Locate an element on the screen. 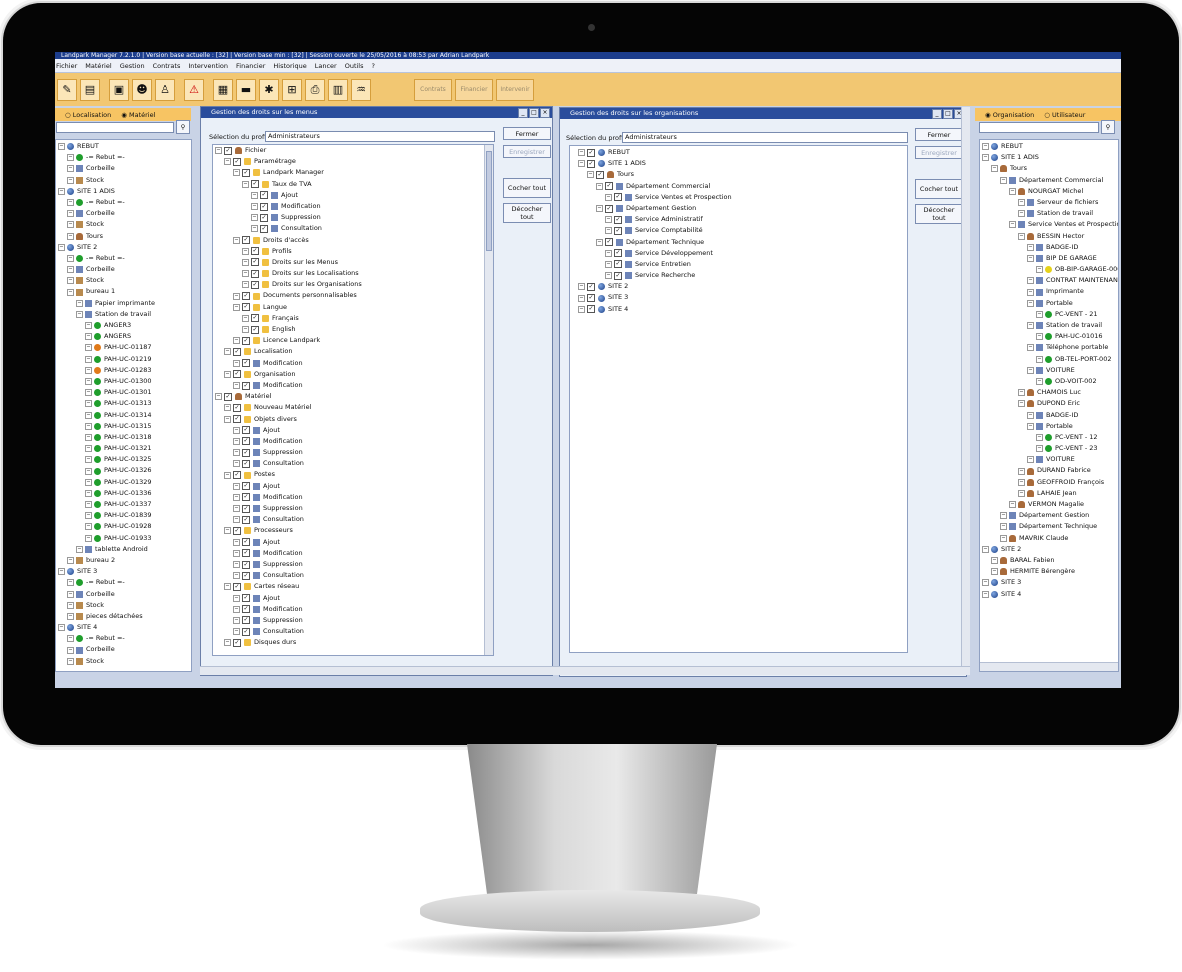 This screenshot has width=1182, height=972. tree-node: − SITE 2 is located at coordinates (1050, 549).